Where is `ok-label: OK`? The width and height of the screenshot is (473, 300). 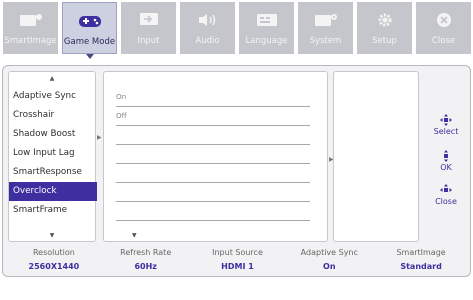 ok-label: OK is located at coordinates (446, 167).